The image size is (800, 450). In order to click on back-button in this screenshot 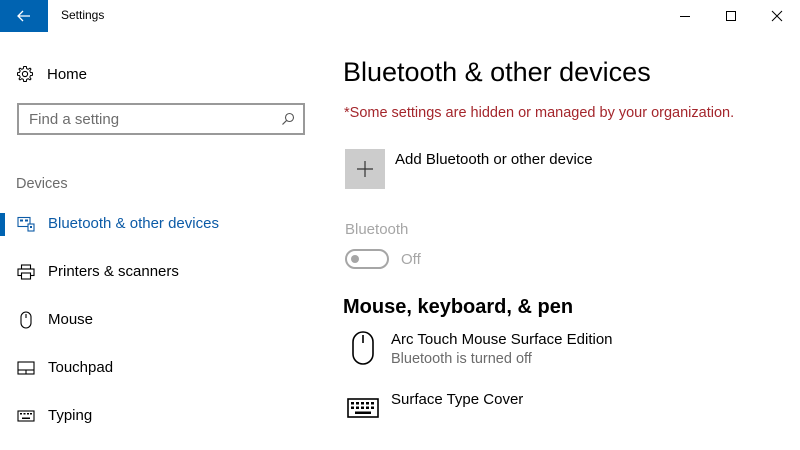, I will do `click(24, 16)`.